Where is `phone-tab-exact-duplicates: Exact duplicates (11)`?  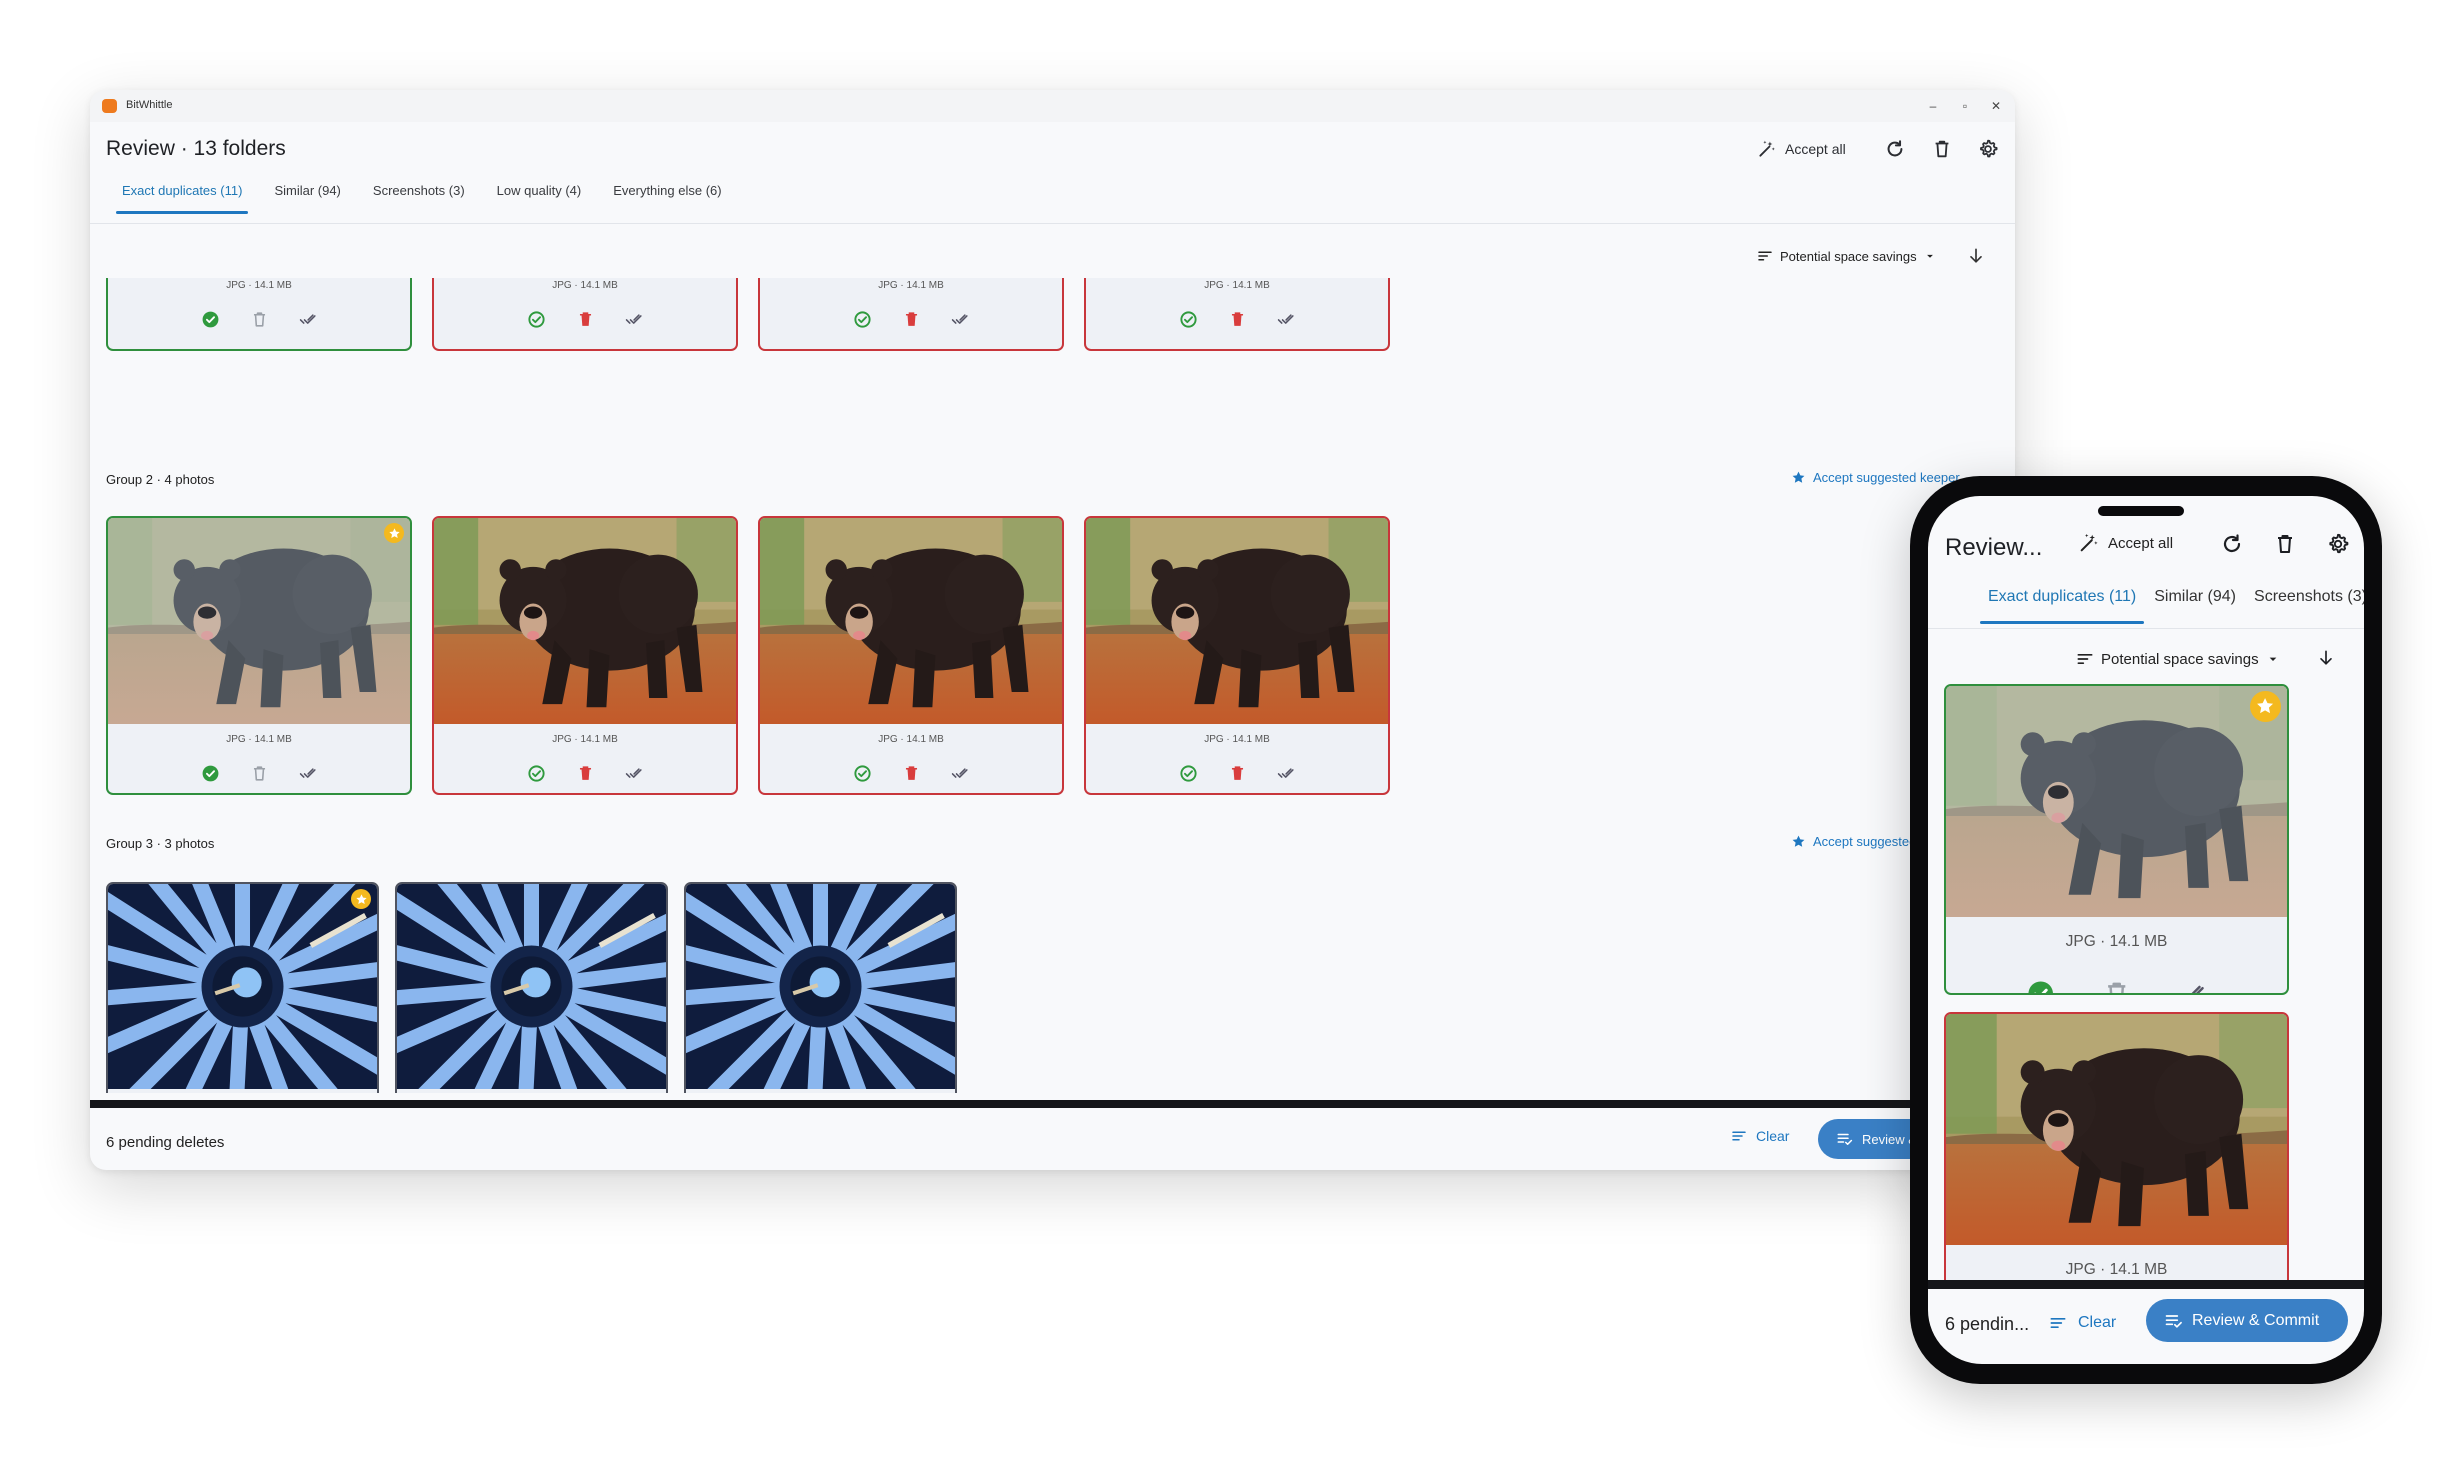 phone-tab-exact-duplicates: Exact duplicates (11) is located at coordinates (2066, 606).